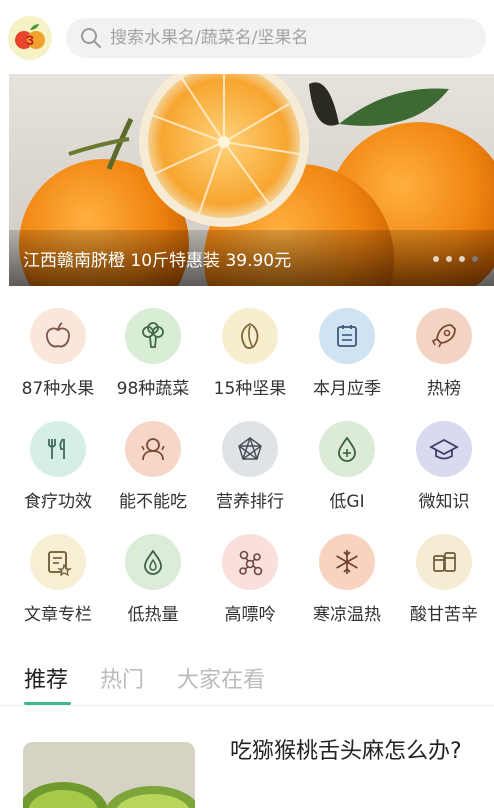 The height and width of the screenshot is (808, 494). Describe the element at coordinates (346, 751) in the screenshot. I see `article-title: 吃猕猴桃舌头麻怎么办?` at that location.